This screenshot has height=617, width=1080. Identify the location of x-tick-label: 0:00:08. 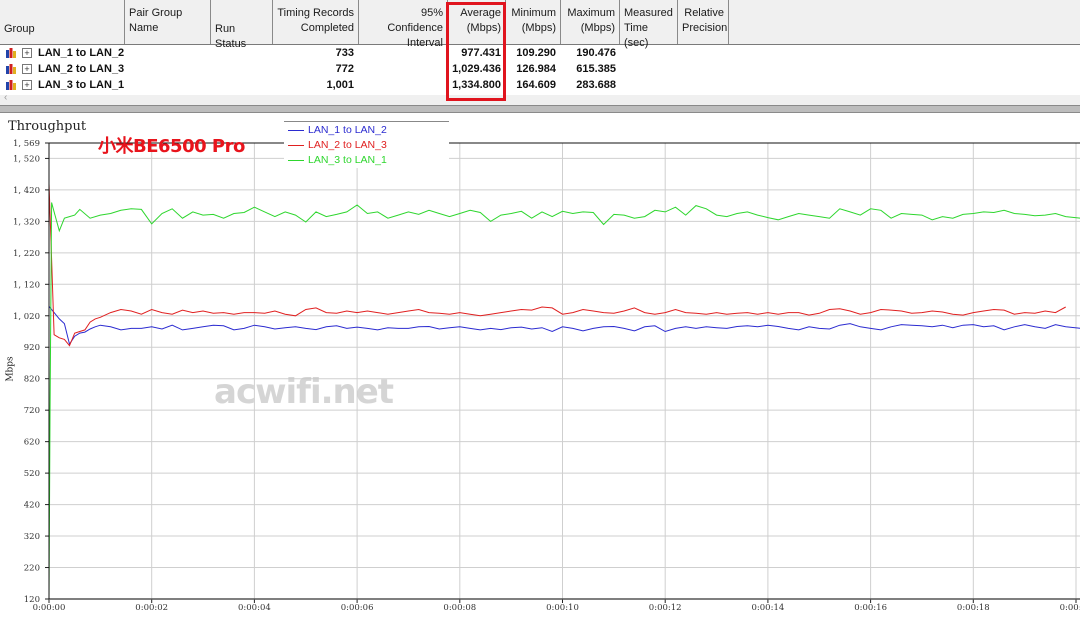
(459, 608).